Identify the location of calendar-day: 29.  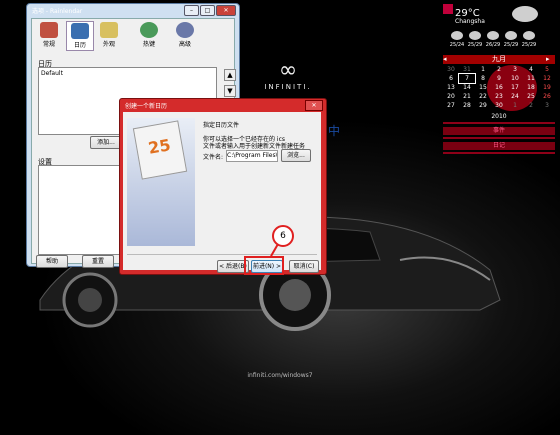
(483, 105).